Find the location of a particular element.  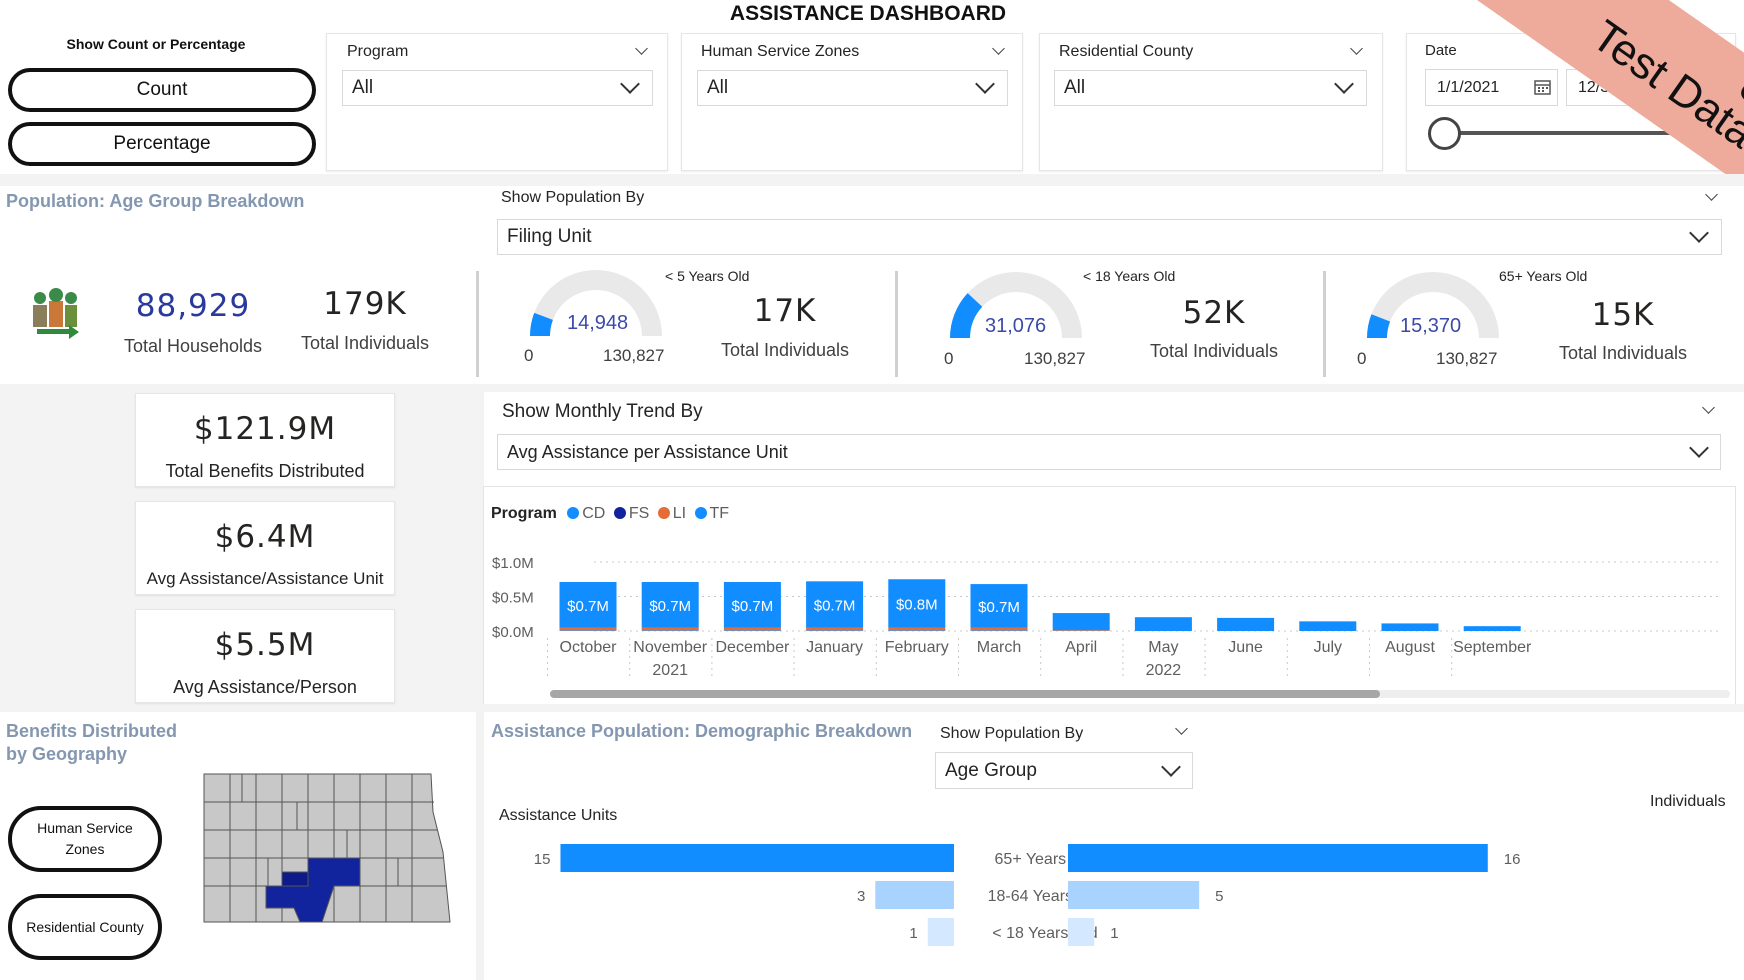

total-individuals-value: 179K is located at coordinates (365, 304).